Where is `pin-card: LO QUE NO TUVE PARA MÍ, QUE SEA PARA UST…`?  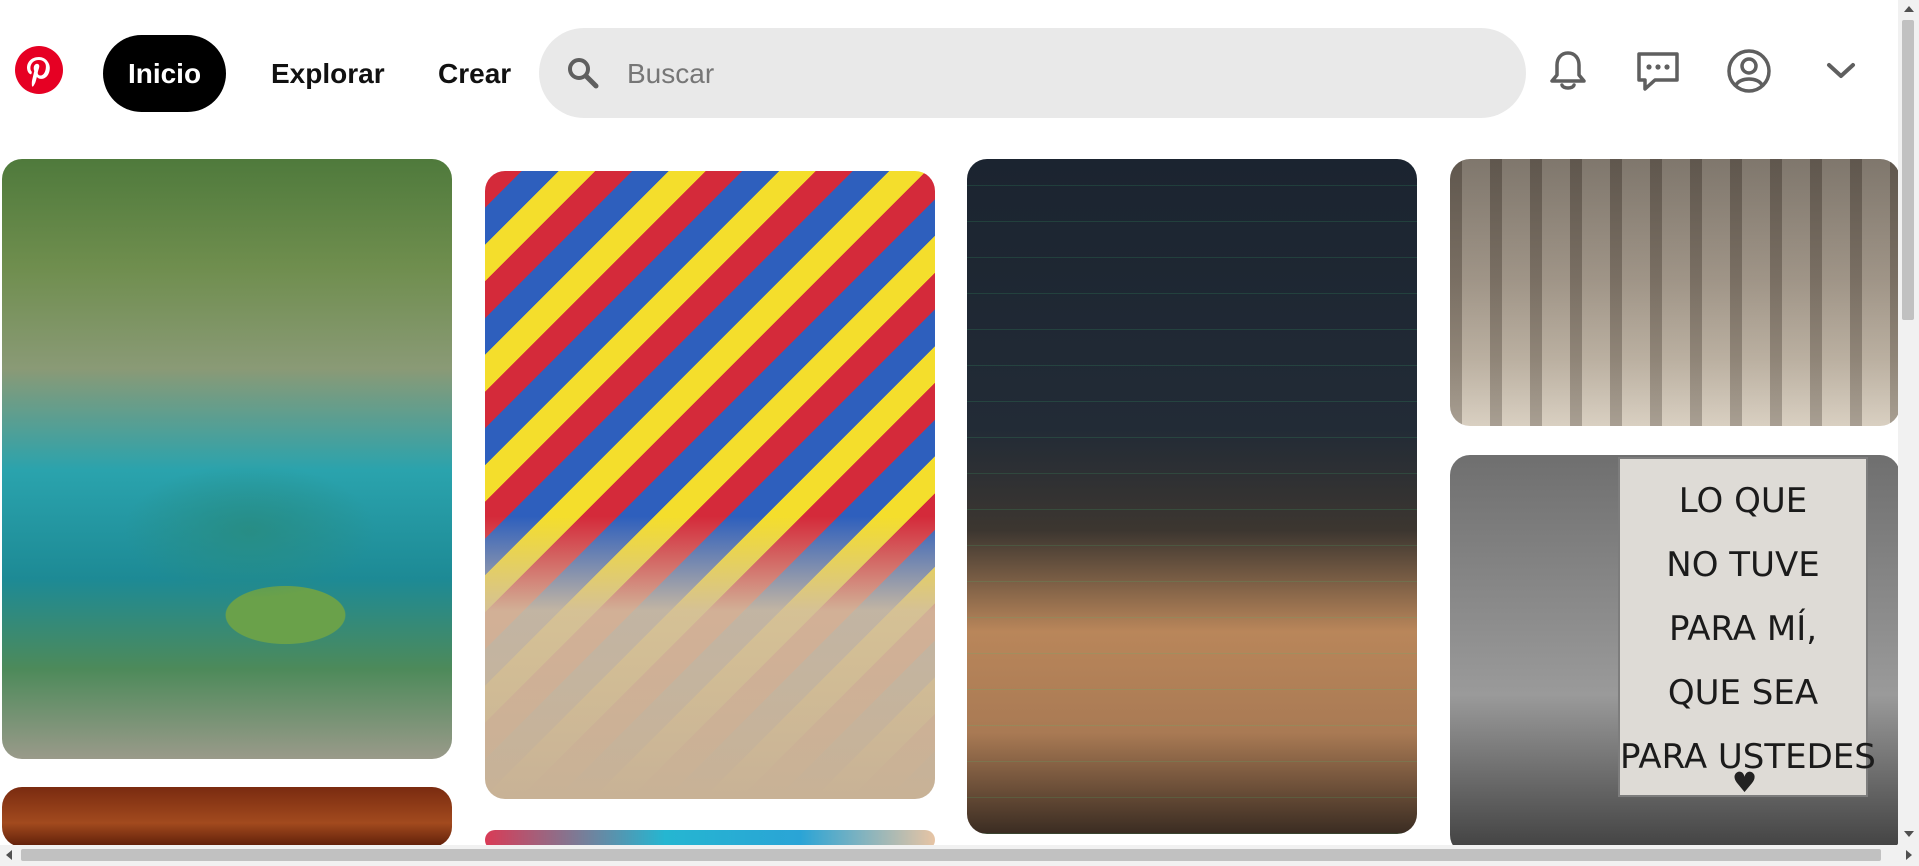 pin-card: LO QUE NO TUVE PARA MÍ, QUE SEA PARA UST… is located at coordinates (1675, 655).